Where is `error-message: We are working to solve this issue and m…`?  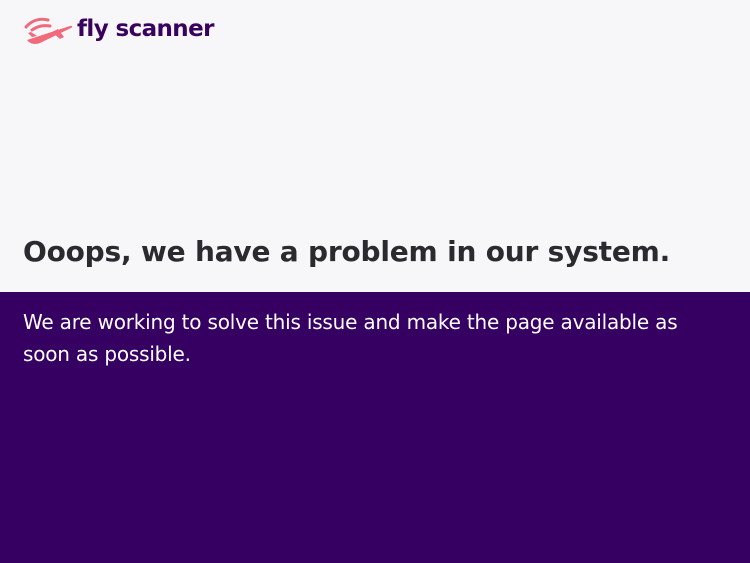
error-message: We are working to solve this issue and m… is located at coordinates (350, 338).